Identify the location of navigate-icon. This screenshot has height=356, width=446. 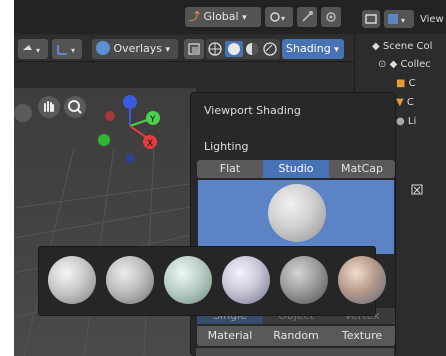
(23, 113).